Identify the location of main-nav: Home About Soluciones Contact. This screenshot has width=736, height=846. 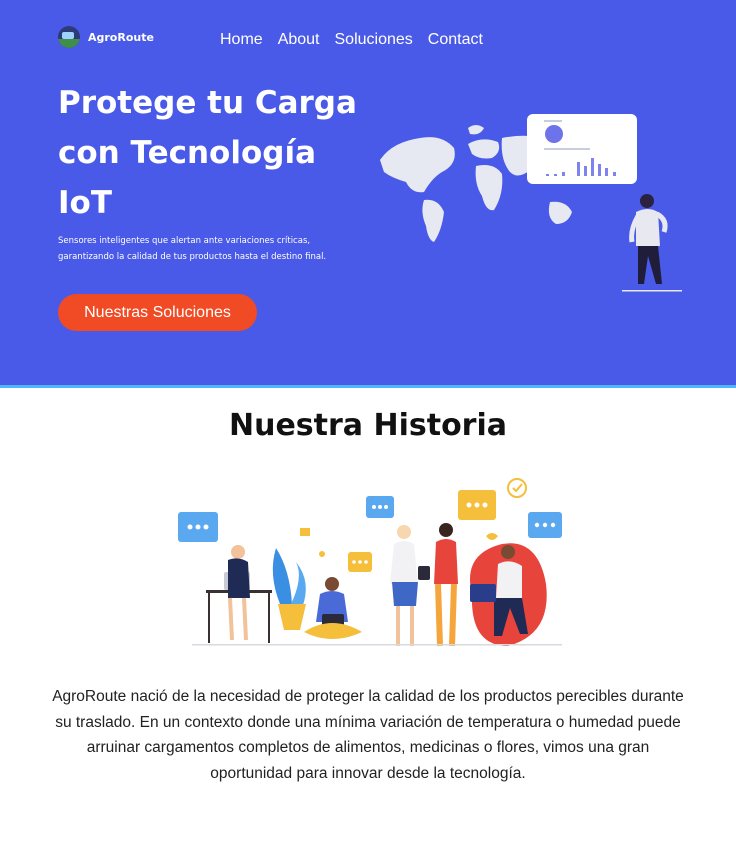
(351, 40).